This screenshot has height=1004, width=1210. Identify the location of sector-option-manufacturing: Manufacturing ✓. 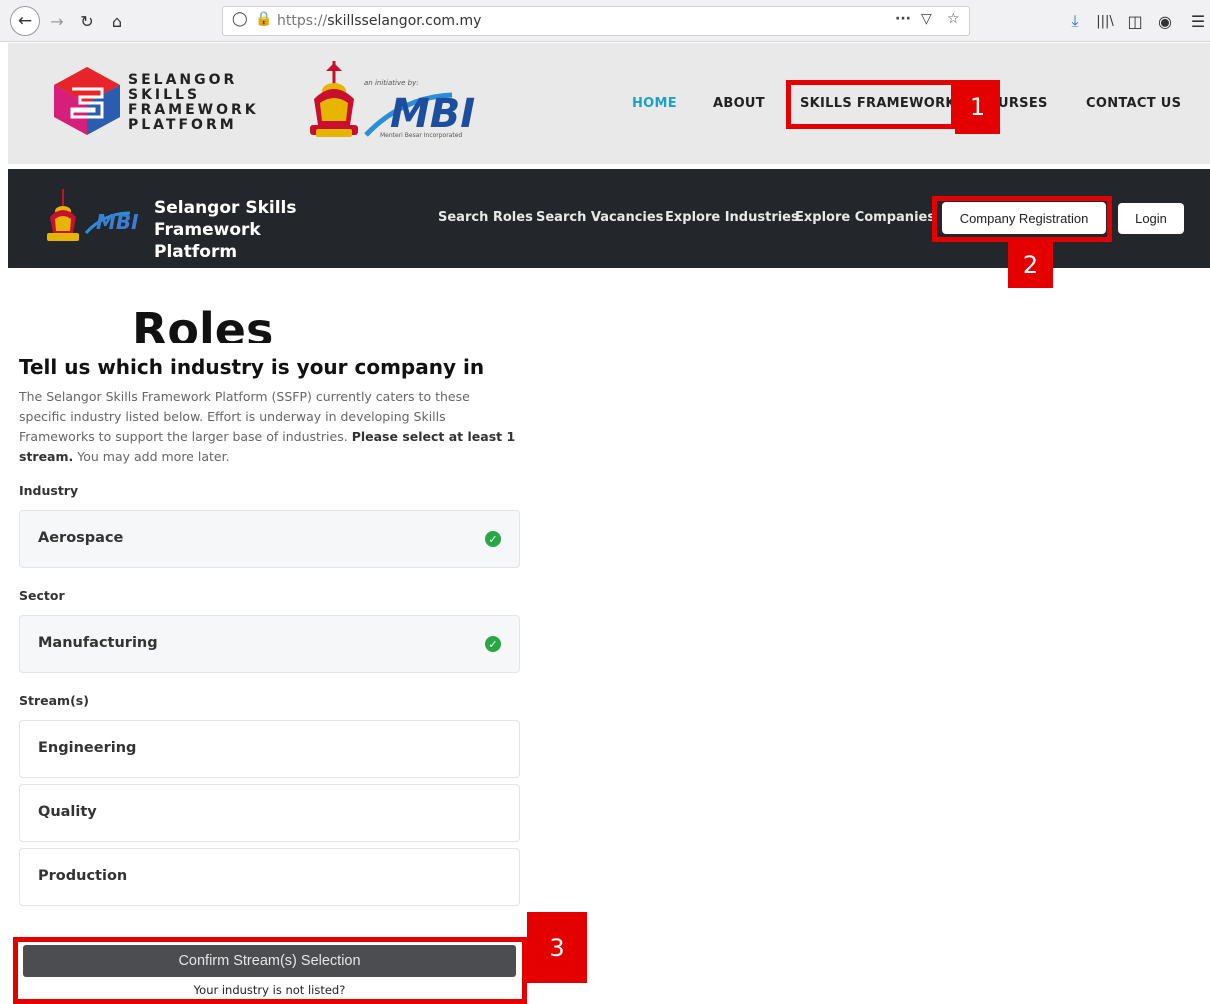
(269, 644).